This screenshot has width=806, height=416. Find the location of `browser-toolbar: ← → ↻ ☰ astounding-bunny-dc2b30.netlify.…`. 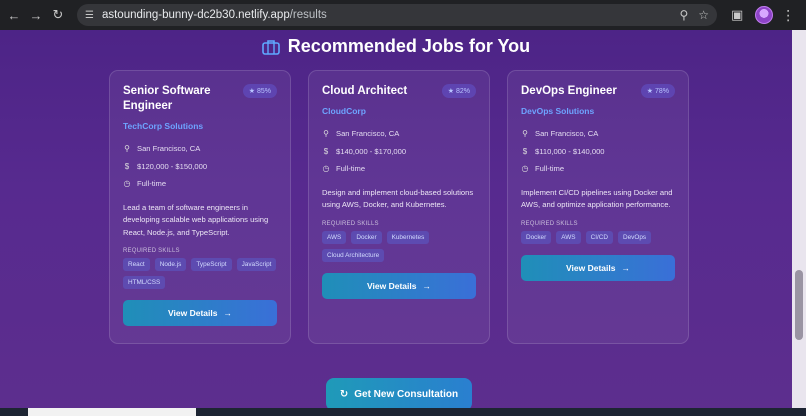

browser-toolbar: ← → ↻ ☰ astounding-bunny-dc2b30.netlify.… is located at coordinates (403, 15).